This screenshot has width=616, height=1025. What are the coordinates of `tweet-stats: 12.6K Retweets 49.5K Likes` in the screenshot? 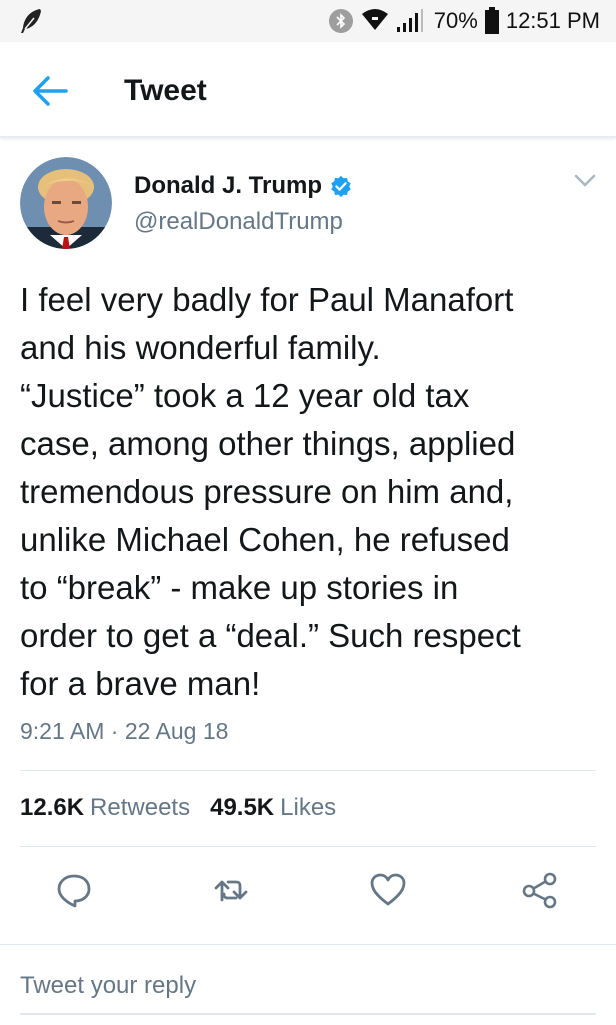 It's located at (178, 808).